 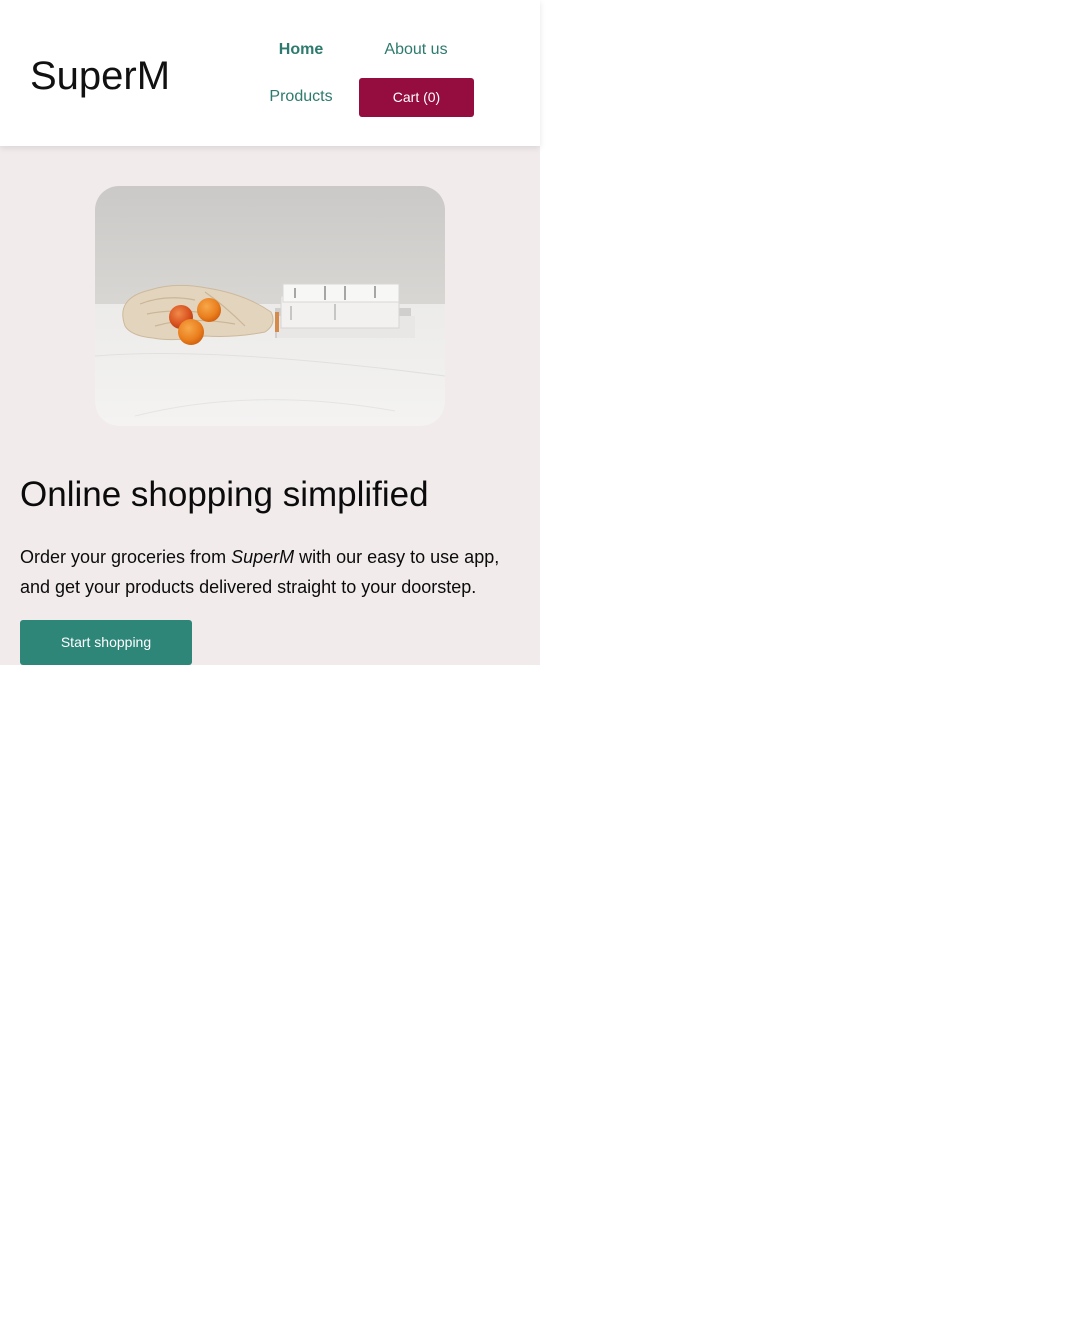 I want to click on nav-link-home: Home, so click(x=301, y=50).